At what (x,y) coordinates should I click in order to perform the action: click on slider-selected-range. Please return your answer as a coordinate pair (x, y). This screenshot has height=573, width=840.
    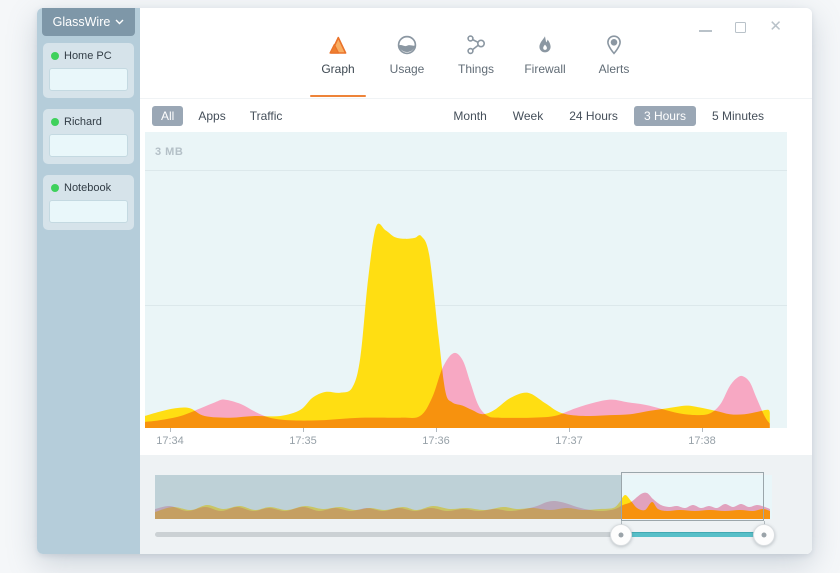
    Looking at the image, I should click on (692, 534).